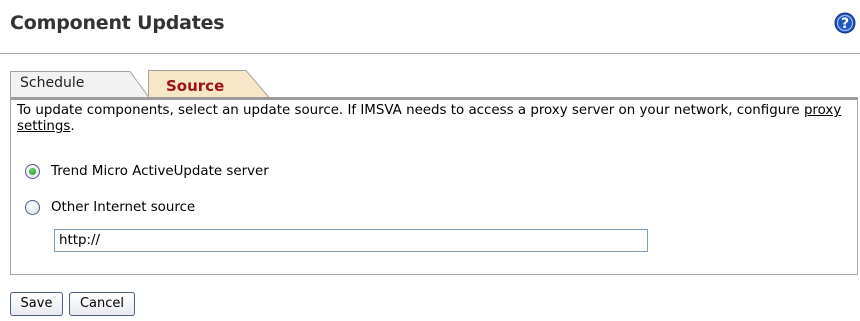  I want to click on tab-source: Source, so click(209, 84).